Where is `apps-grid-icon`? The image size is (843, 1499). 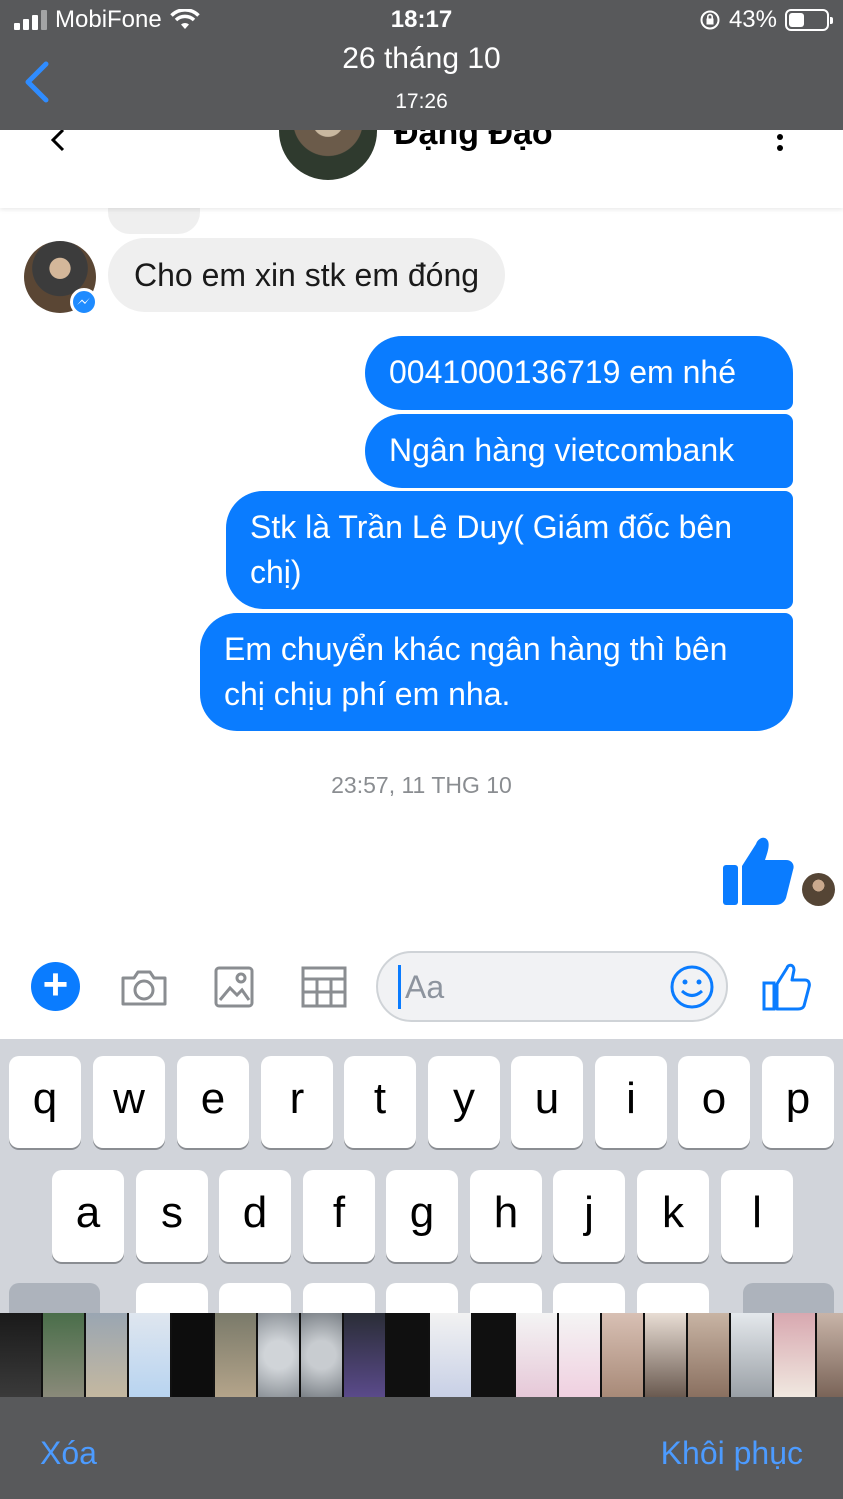
apps-grid-icon is located at coordinates (324, 987).